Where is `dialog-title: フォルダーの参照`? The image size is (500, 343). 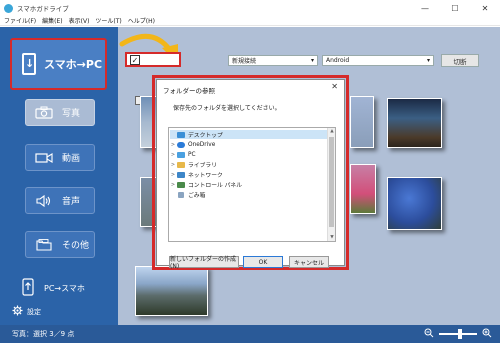 dialog-title: フォルダーの参照 is located at coordinates (189, 91).